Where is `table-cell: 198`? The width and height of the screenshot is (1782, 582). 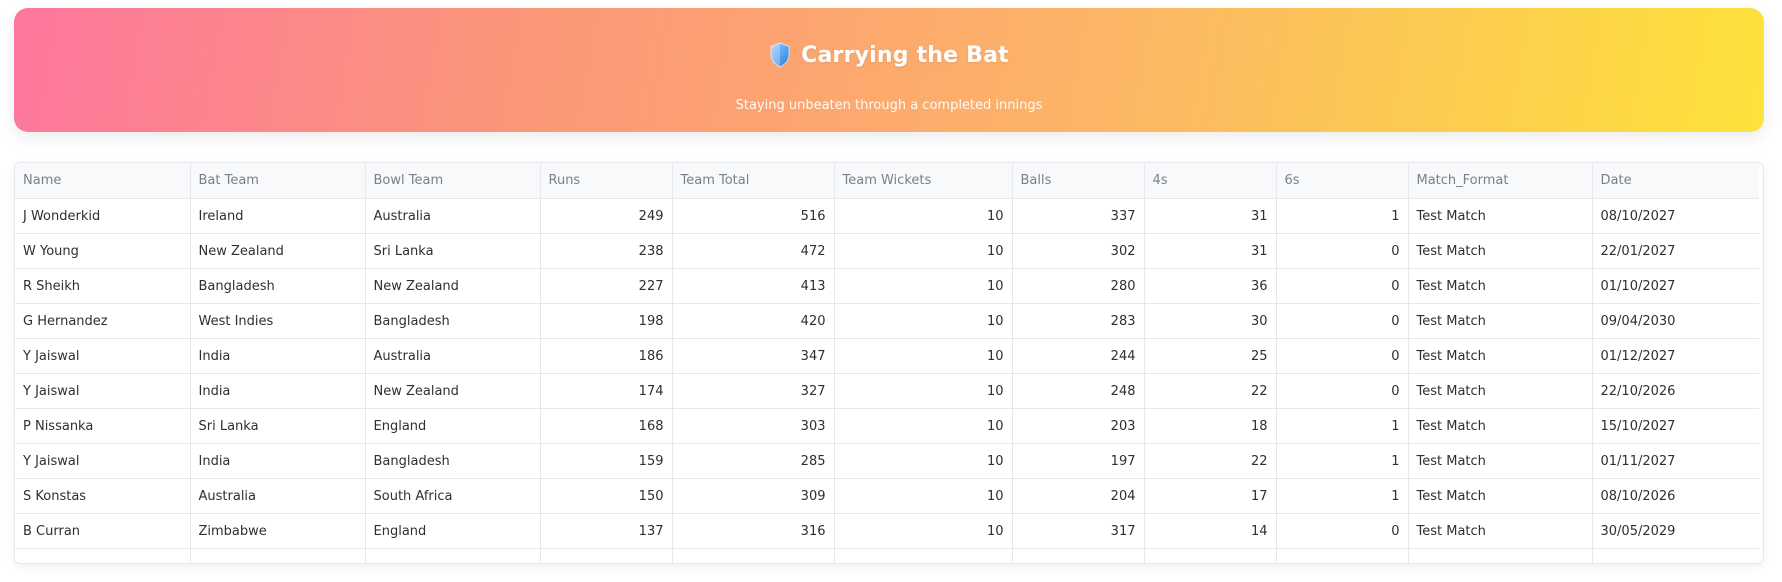
table-cell: 198 is located at coordinates (606, 321).